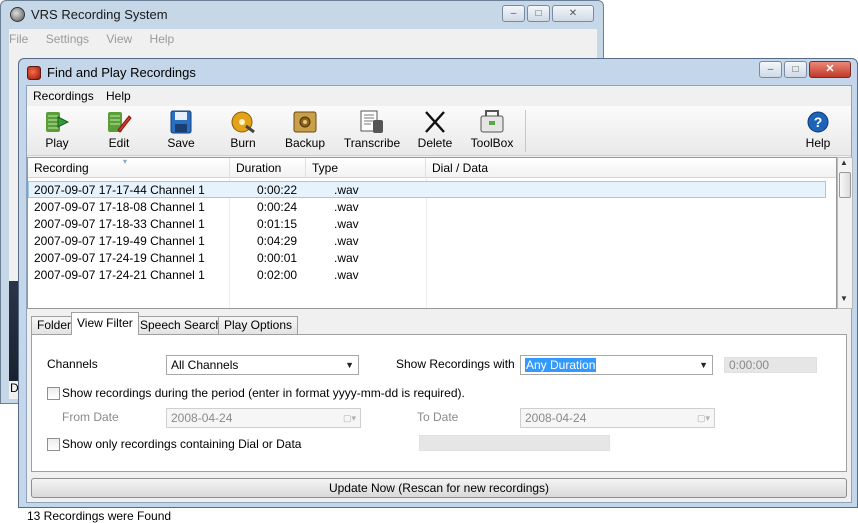 This screenshot has height=523, width=858. What do you see at coordinates (262, 365) in the screenshot?
I see `channels-select: All Channels ▼` at bounding box center [262, 365].